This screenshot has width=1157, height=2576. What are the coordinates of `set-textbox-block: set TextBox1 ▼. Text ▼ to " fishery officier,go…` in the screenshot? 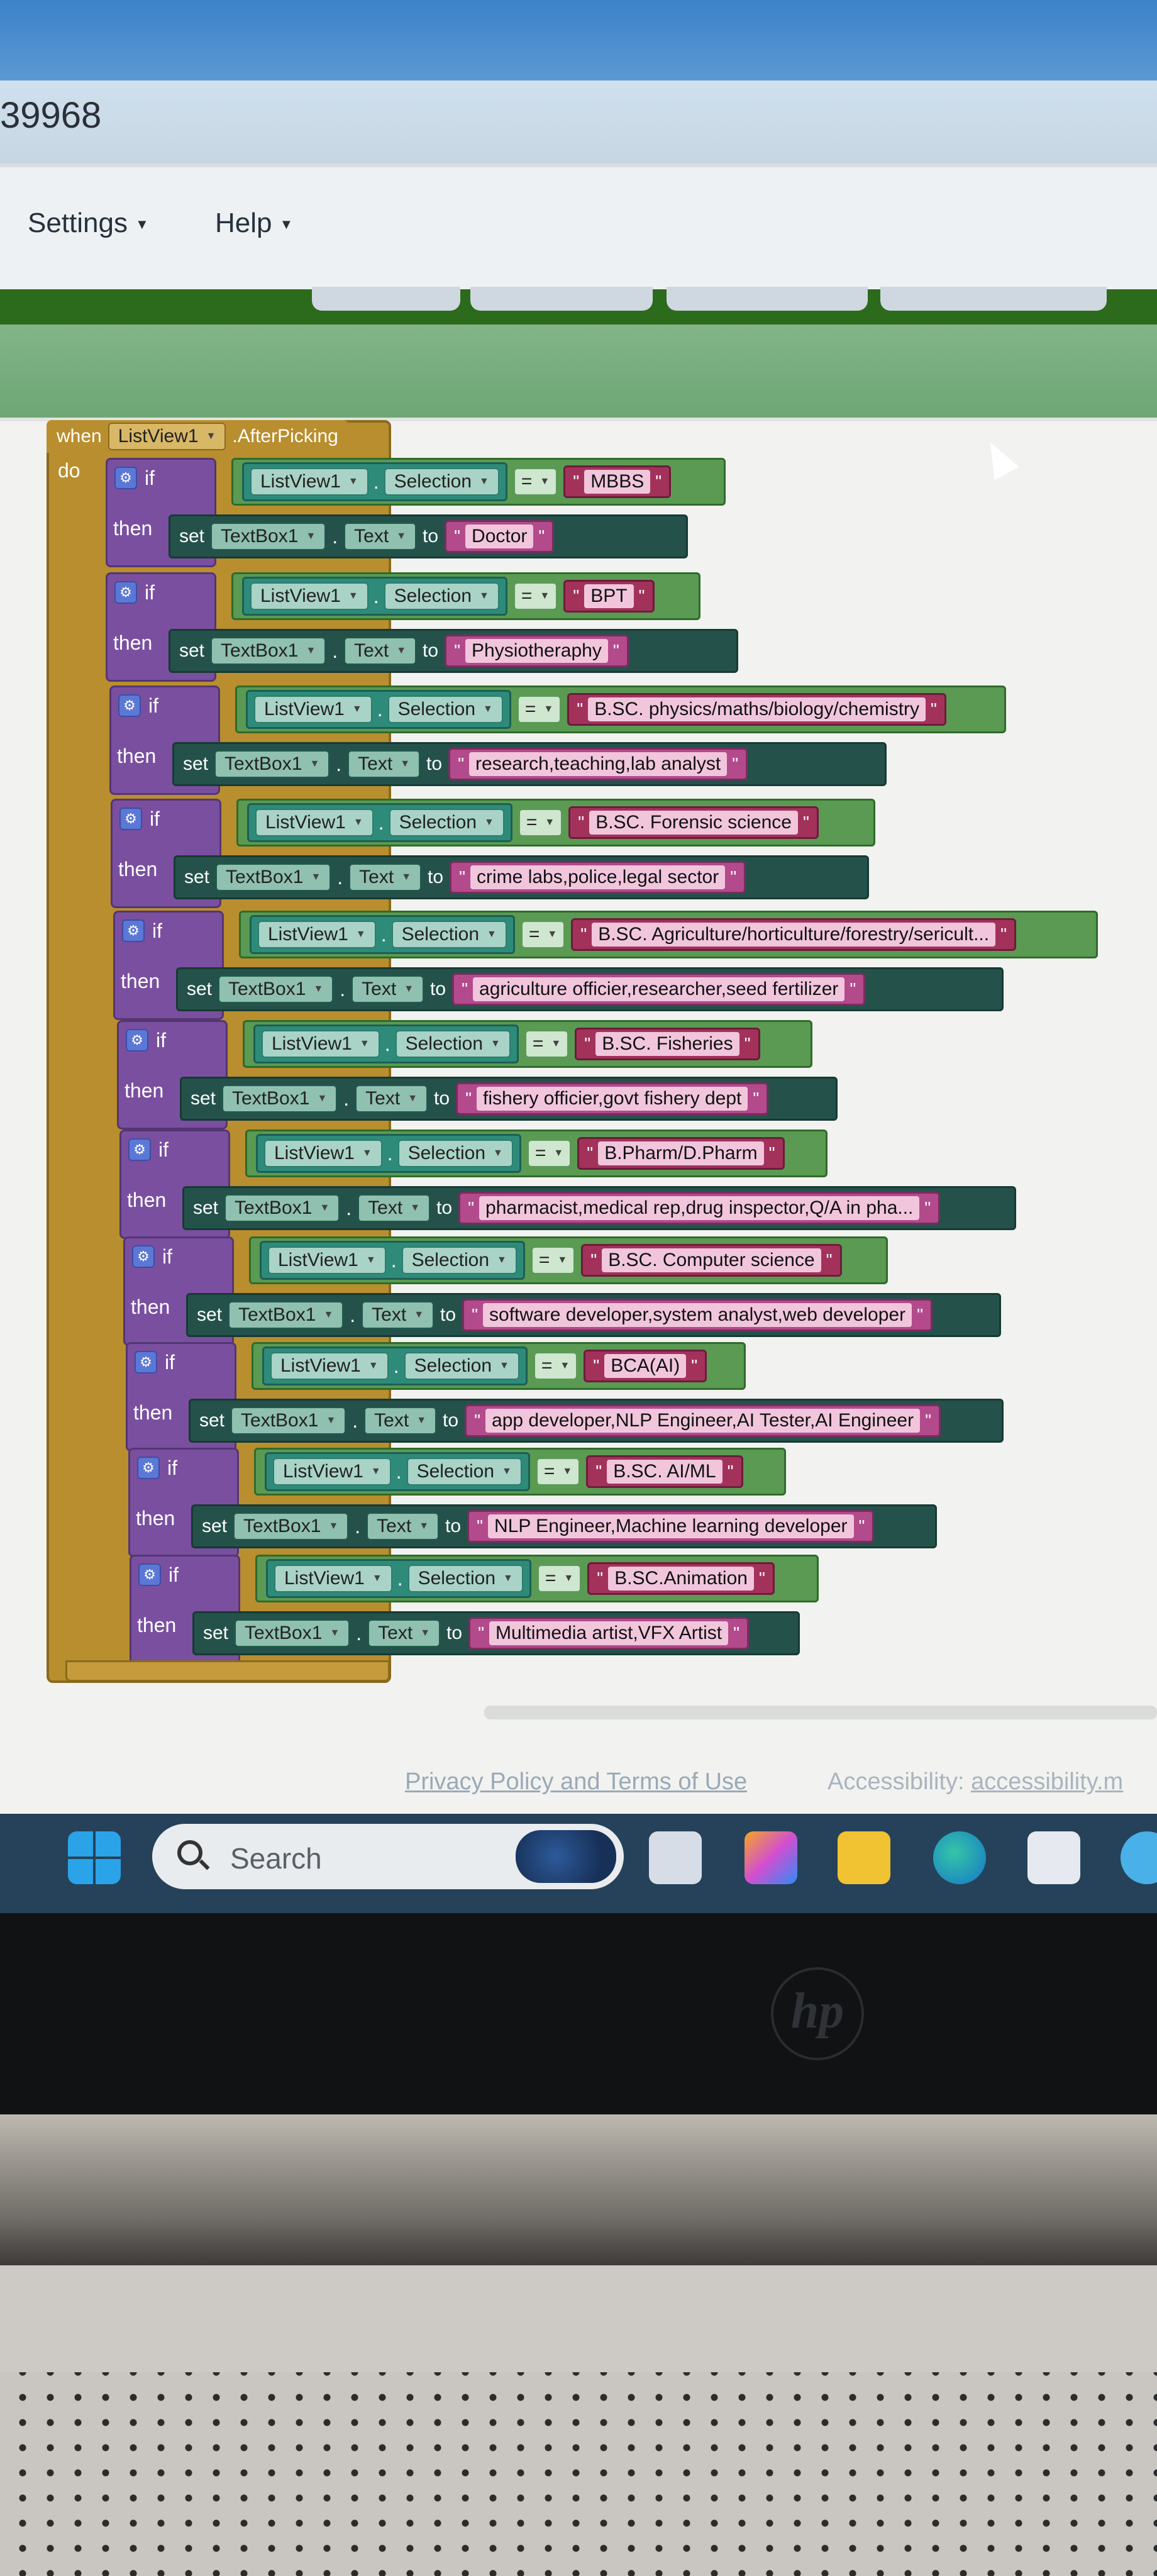 It's located at (509, 1099).